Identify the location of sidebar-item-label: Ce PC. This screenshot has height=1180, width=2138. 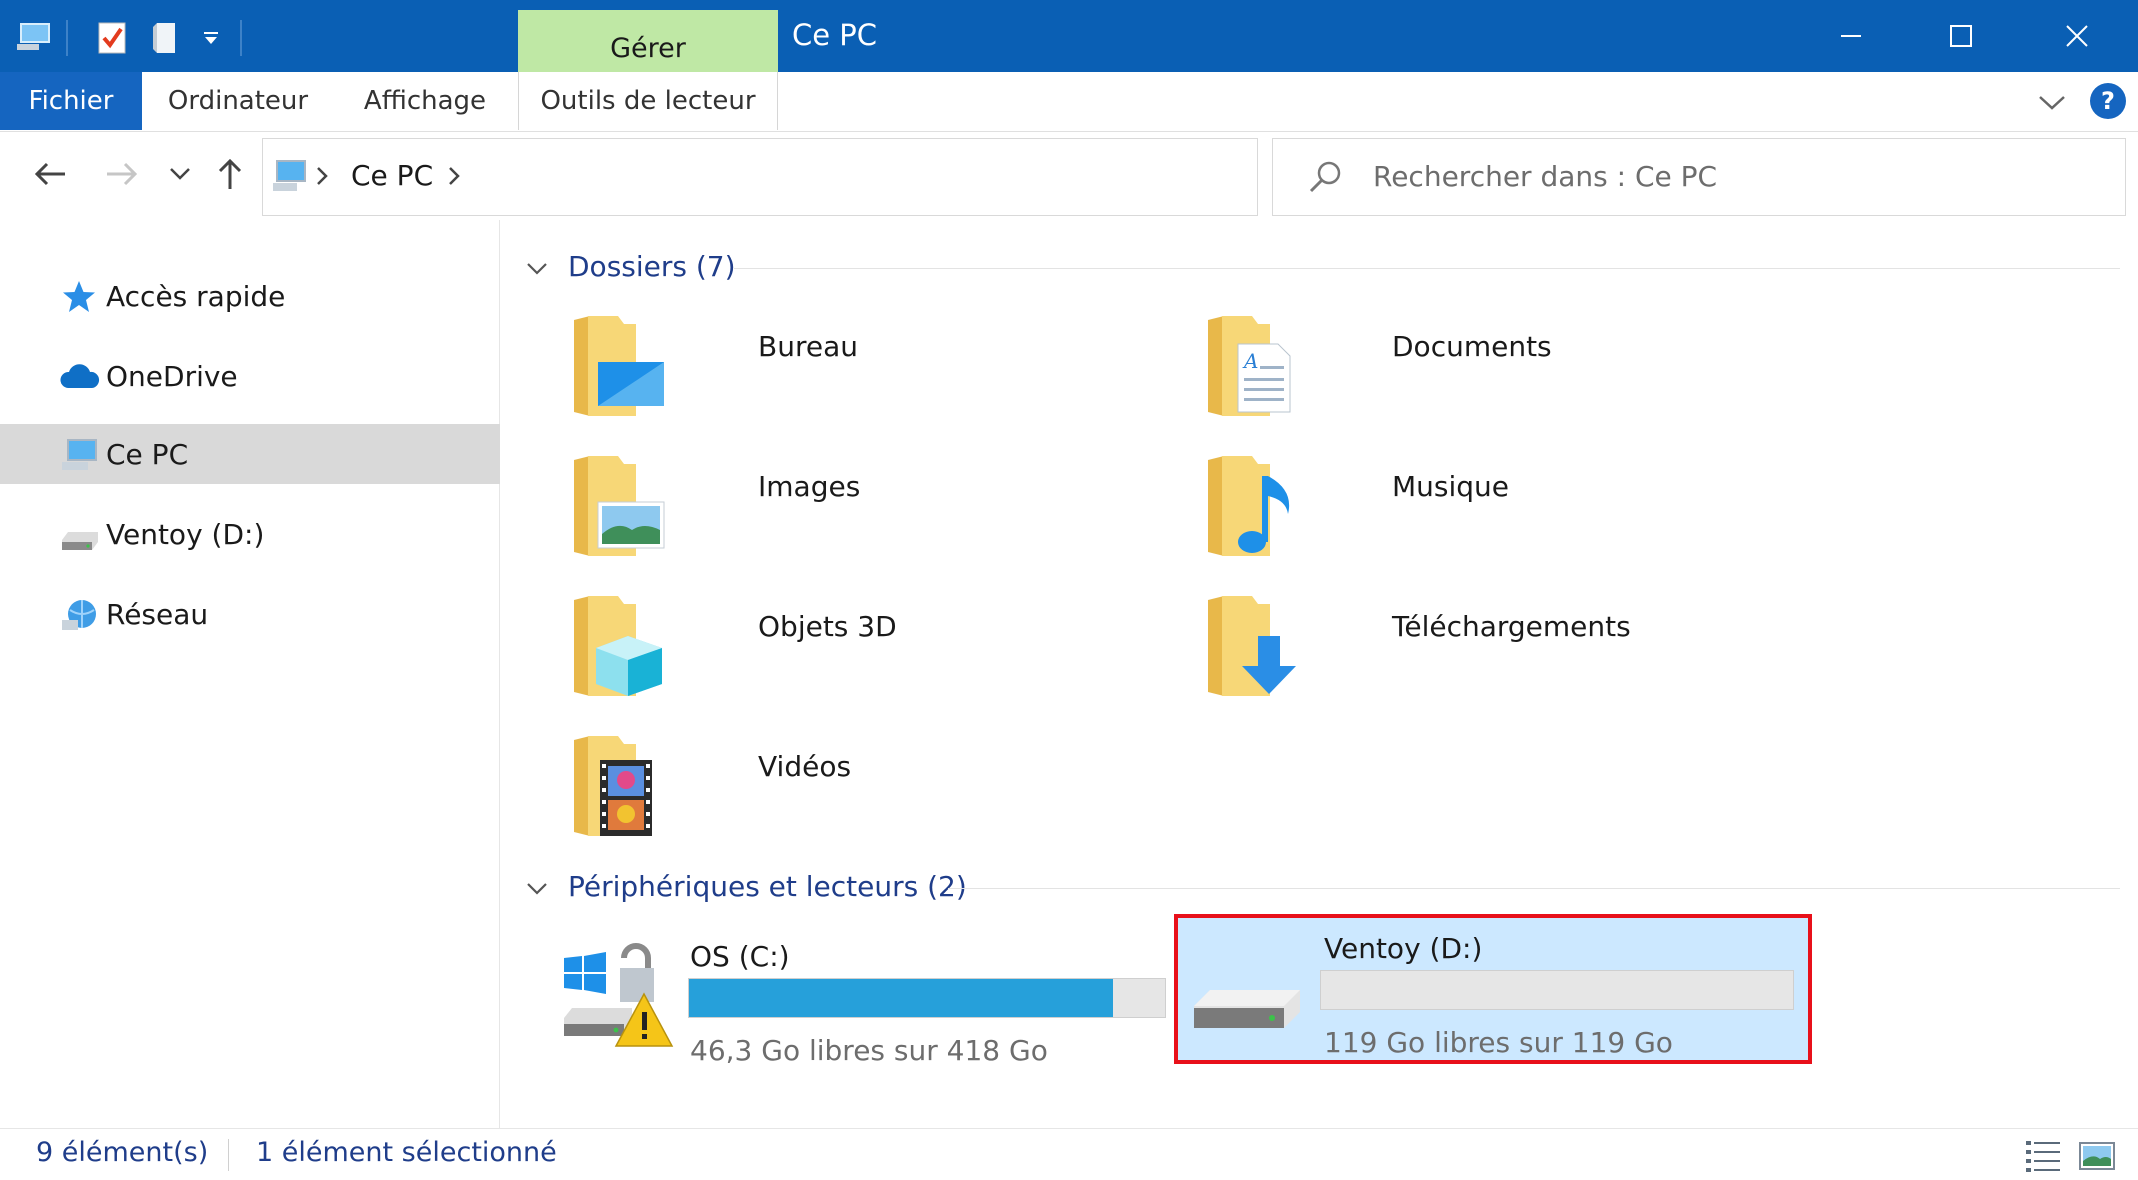
(147, 454).